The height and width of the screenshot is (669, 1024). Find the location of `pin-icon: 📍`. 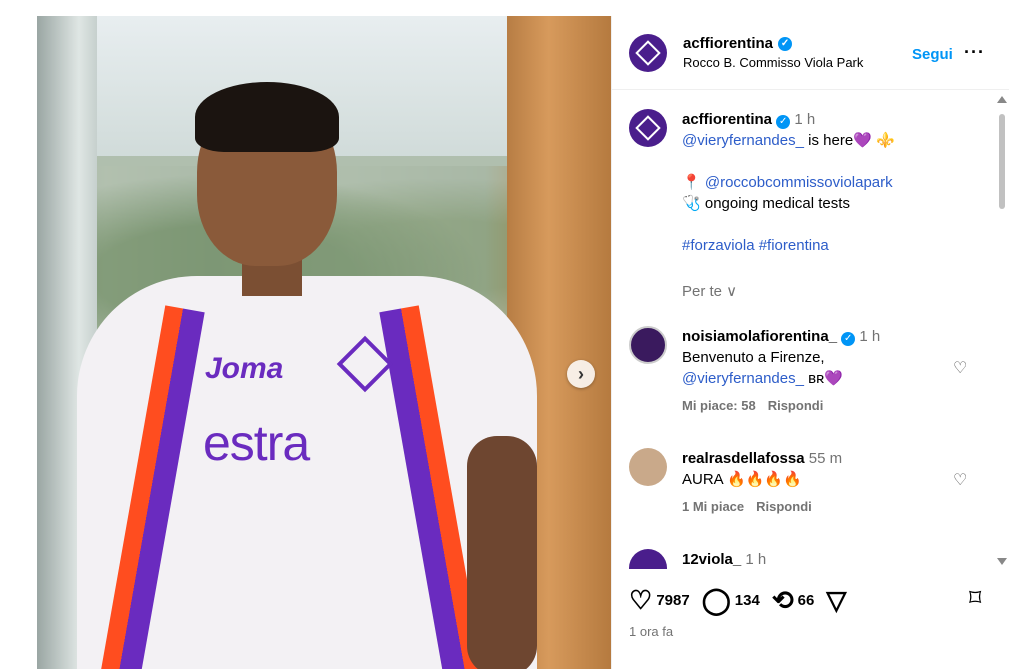

pin-icon: 📍 is located at coordinates (691, 182).